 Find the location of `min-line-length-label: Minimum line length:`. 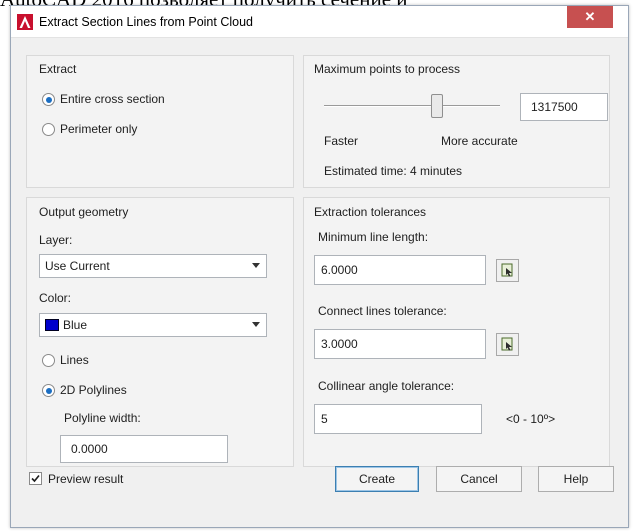

min-line-length-label: Minimum line length: is located at coordinates (373, 237).